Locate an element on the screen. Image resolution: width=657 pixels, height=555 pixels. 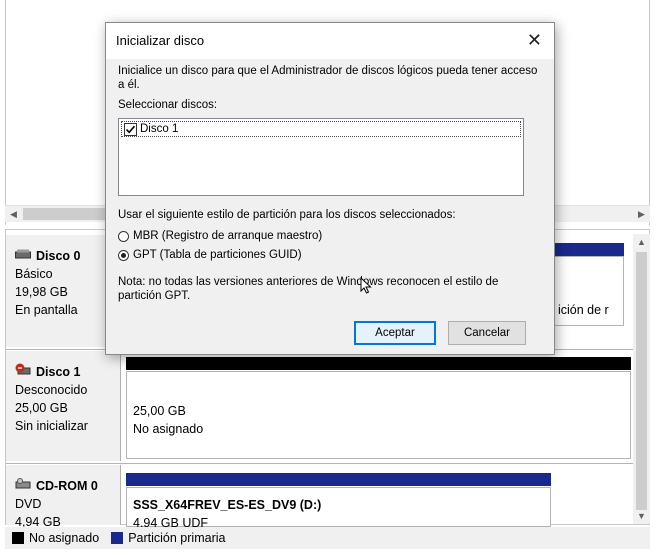
partition-box: ición de r is located at coordinates (589, 291).